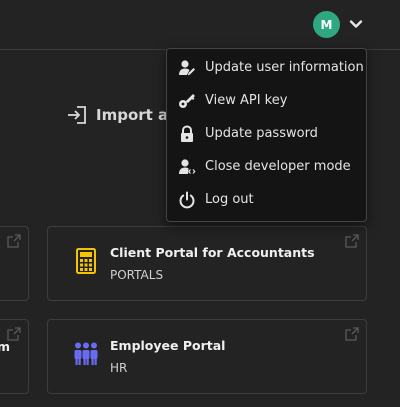 The image size is (400, 407). What do you see at coordinates (86, 353) in the screenshot?
I see `people-icon` at bounding box center [86, 353].